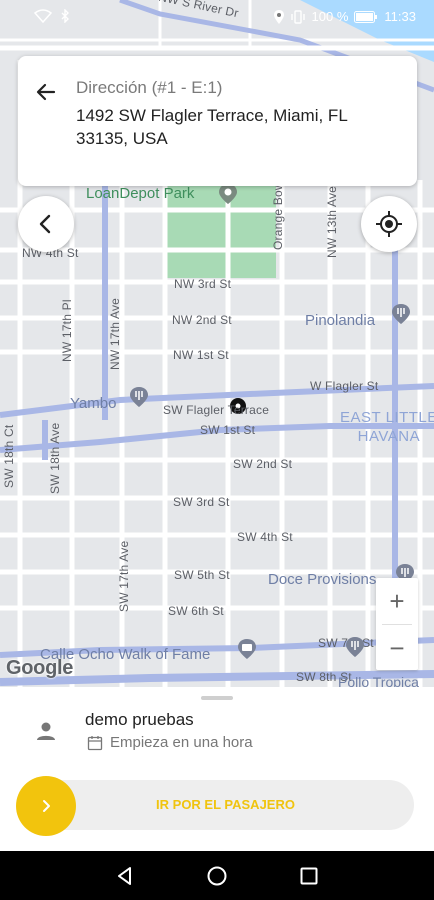 The image size is (434, 900). I want to click on chevron-left-icon, so click(45, 224).